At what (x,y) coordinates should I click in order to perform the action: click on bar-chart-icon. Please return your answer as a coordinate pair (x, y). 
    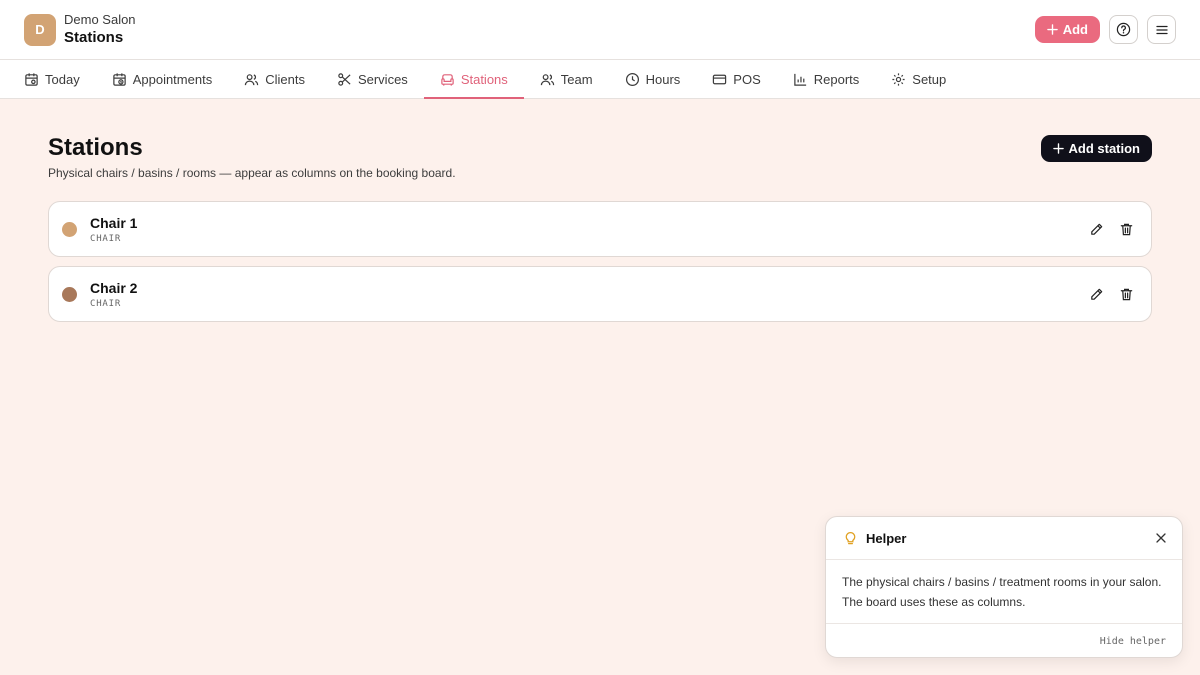
    Looking at the image, I should click on (800, 79).